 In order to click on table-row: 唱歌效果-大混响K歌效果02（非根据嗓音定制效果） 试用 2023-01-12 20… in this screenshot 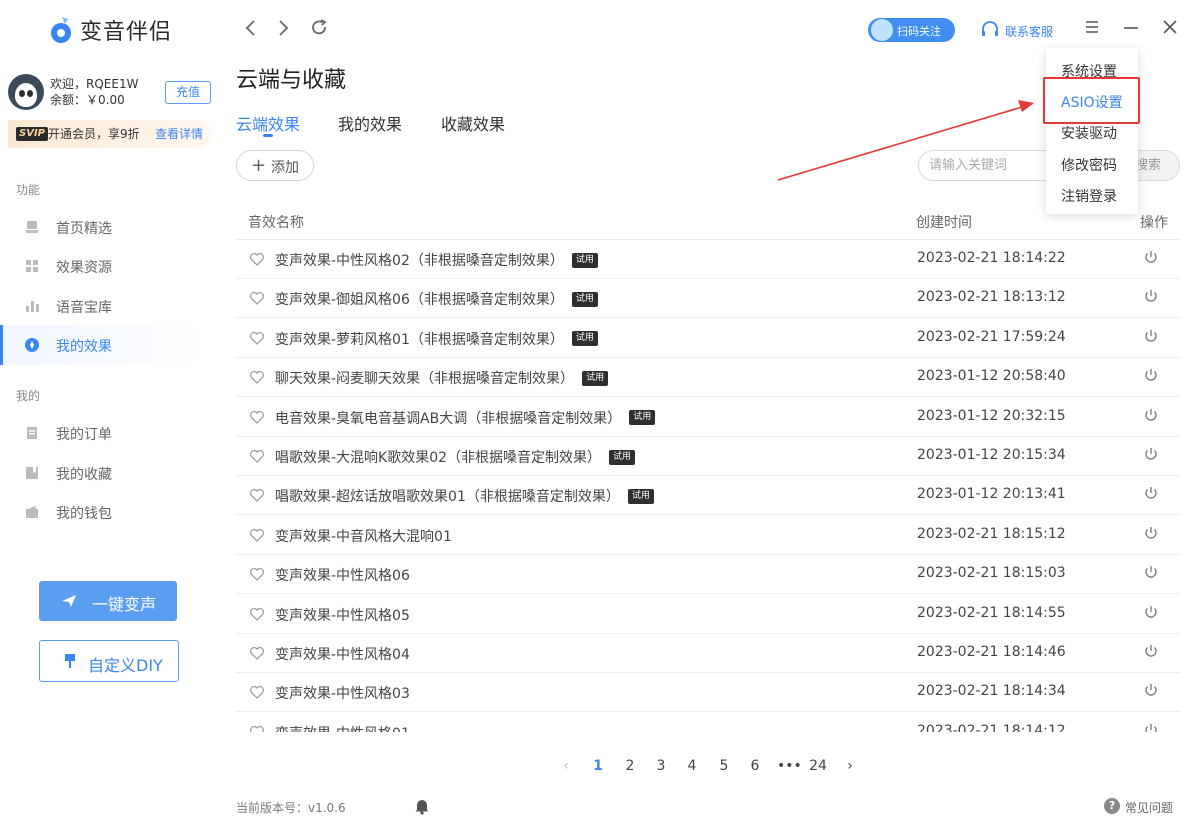, I will do `click(708, 456)`.